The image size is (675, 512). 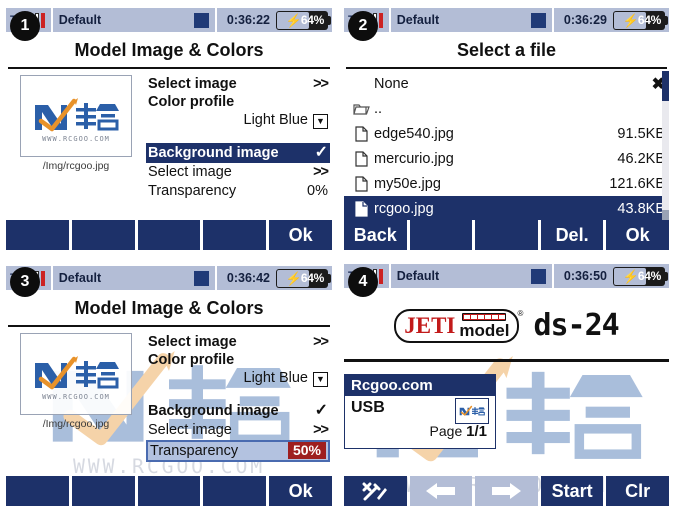 I want to click on footer-button-prev-page, so click(x=441, y=491).